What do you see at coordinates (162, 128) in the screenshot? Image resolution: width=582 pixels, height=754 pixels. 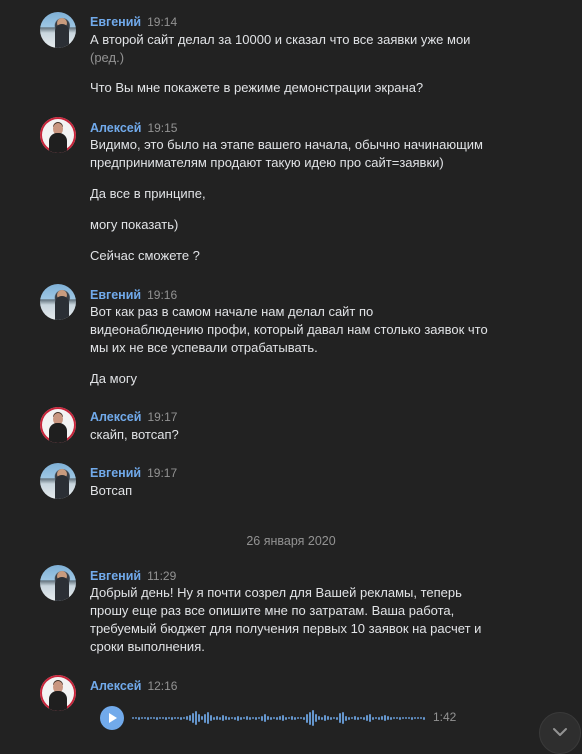 I see `message-time: 19:15` at bounding box center [162, 128].